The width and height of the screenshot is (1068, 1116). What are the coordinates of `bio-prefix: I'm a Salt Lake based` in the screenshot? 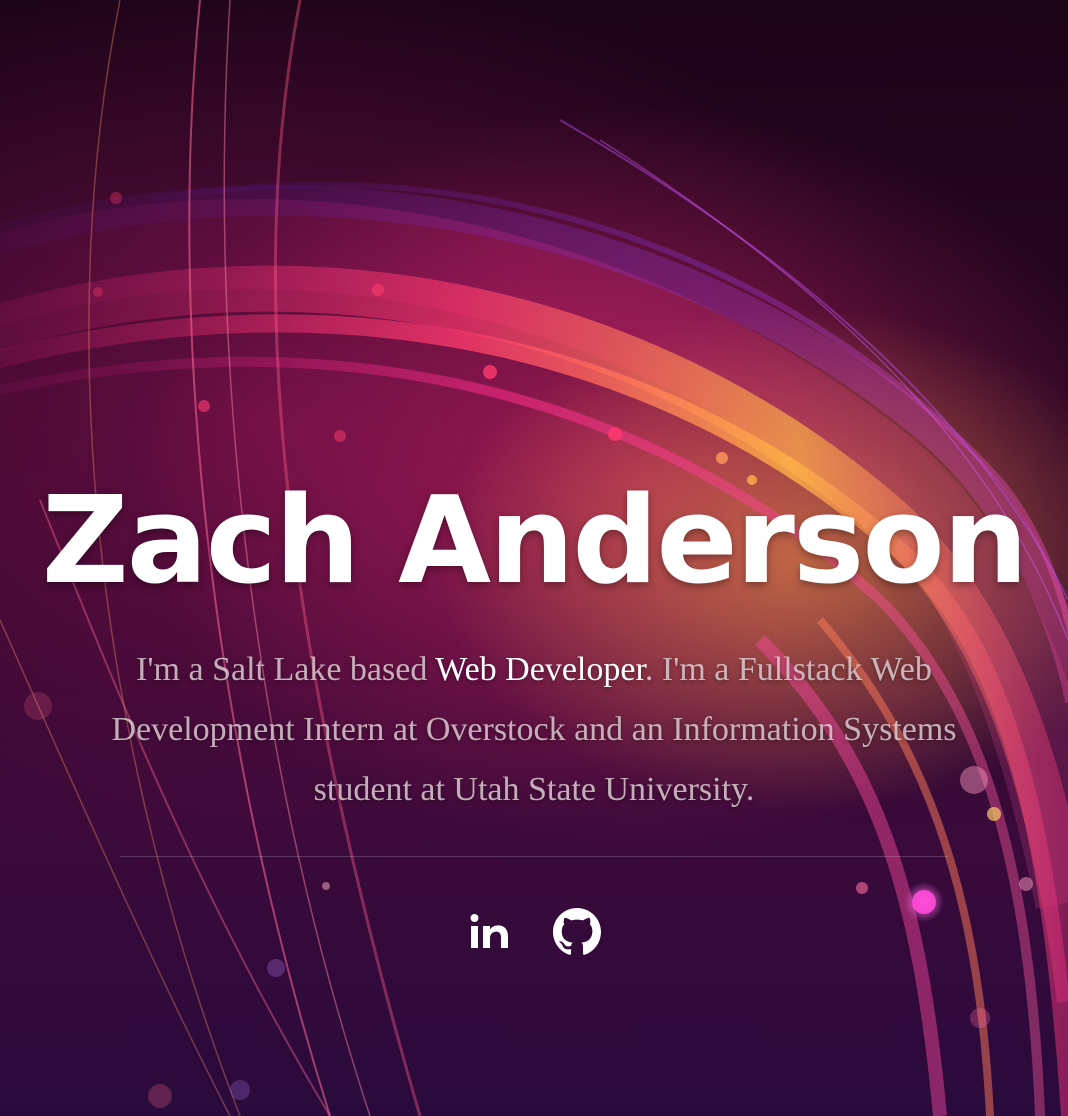 It's located at (286, 669).